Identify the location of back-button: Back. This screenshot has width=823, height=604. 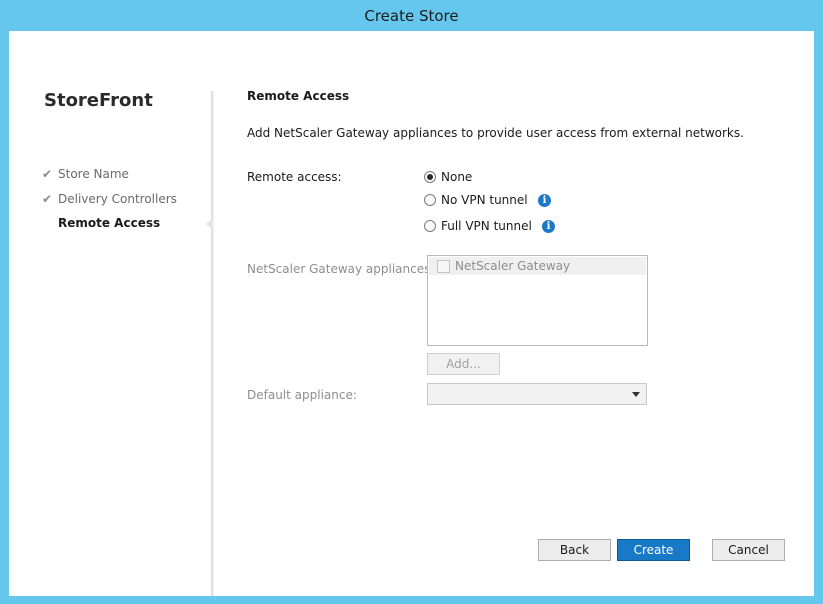
(574, 550).